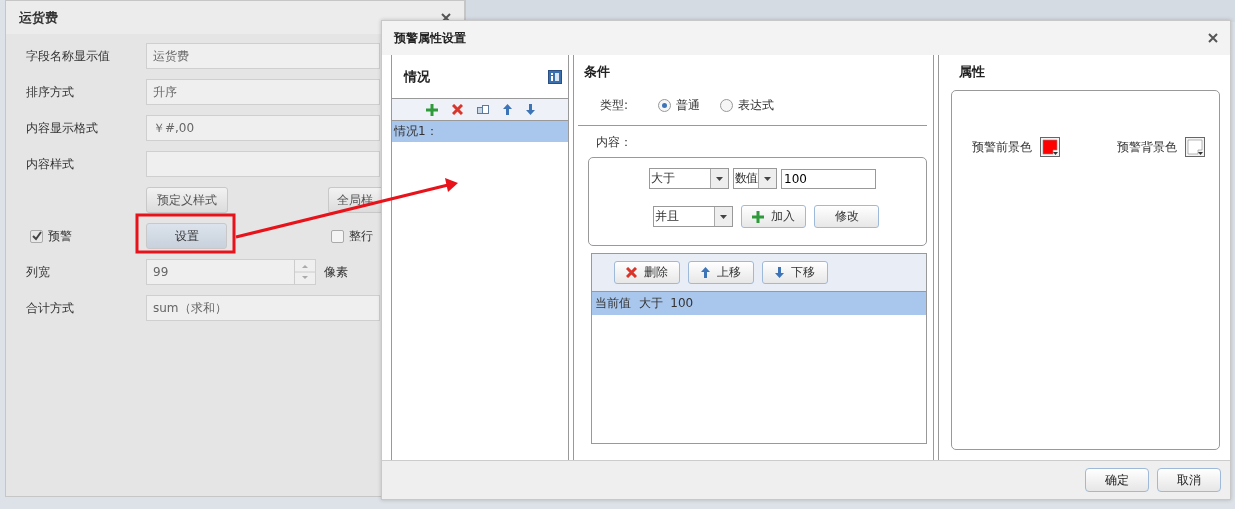 This screenshot has height=509, width=1235. What do you see at coordinates (38, 272) in the screenshot?
I see `field-label: 列宽` at bounding box center [38, 272].